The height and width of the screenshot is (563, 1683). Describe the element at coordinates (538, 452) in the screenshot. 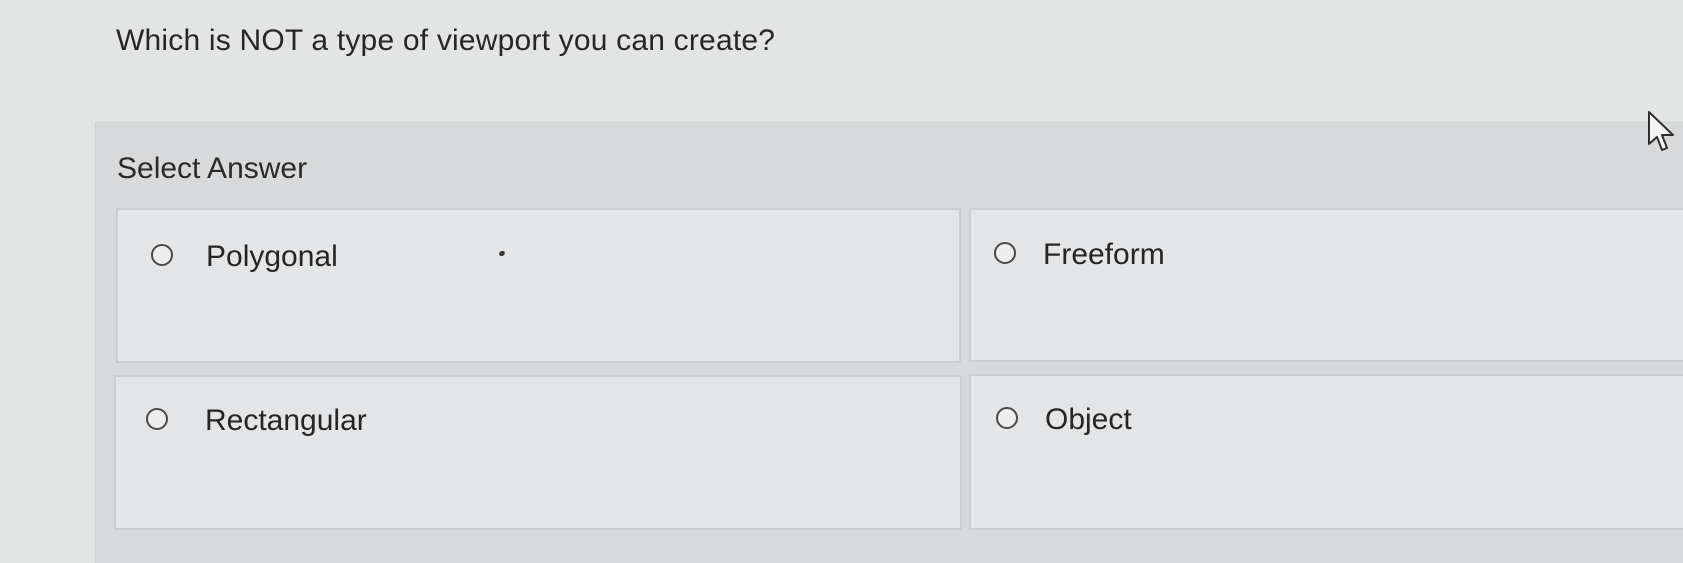

I see `answer-option-rectangular: Rectangular` at that location.